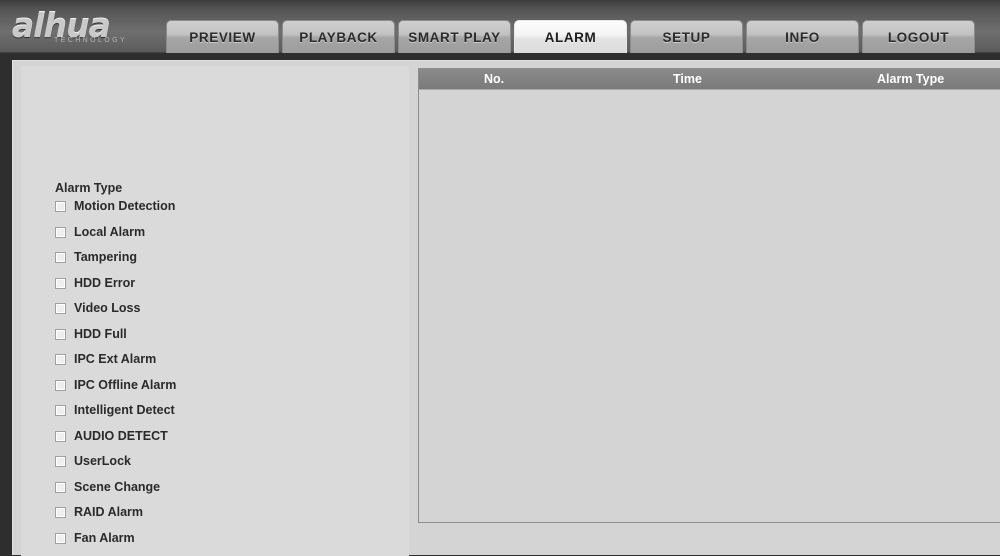 Image resolution: width=1000 pixels, height=556 pixels. I want to click on column-header-no: No., so click(494, 79).